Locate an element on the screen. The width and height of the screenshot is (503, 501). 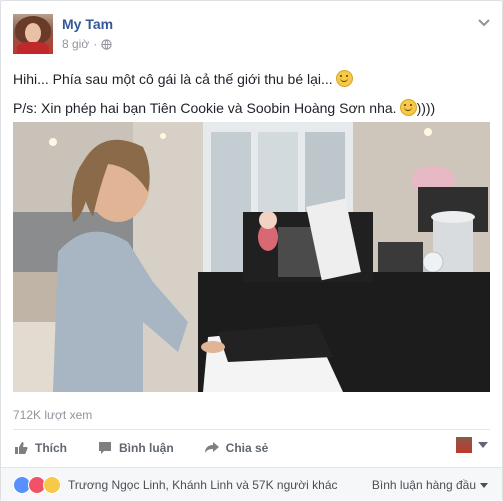
author-name: My Tam is located at coordinates (87, 24).